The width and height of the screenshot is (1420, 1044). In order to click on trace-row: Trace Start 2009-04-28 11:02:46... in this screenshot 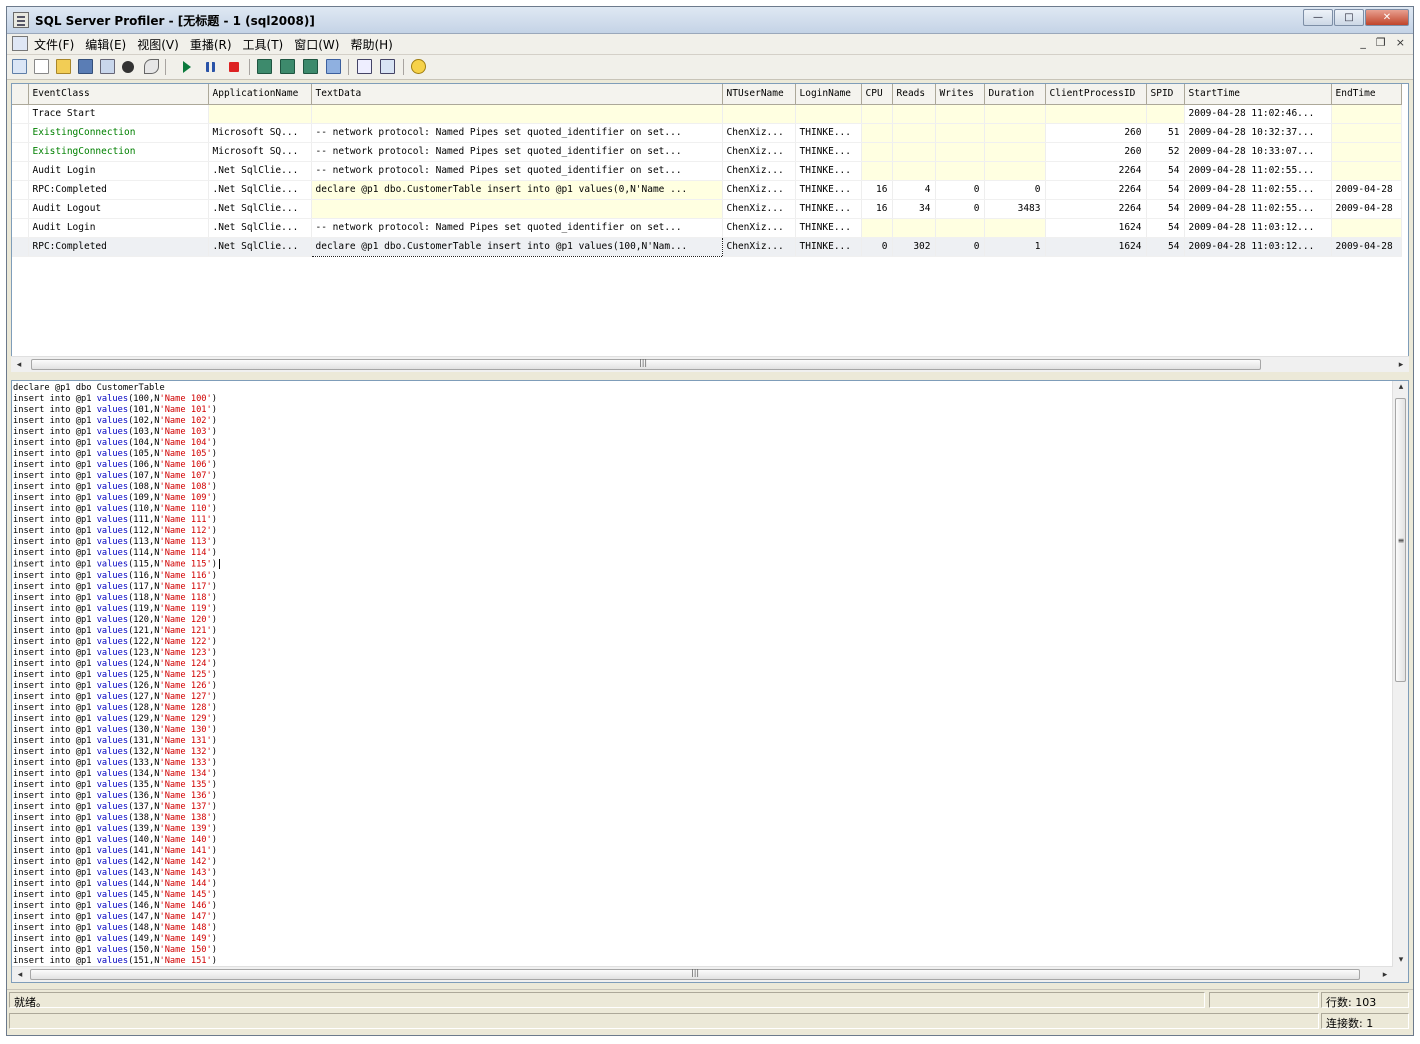, I will do `click(707, 114)`.